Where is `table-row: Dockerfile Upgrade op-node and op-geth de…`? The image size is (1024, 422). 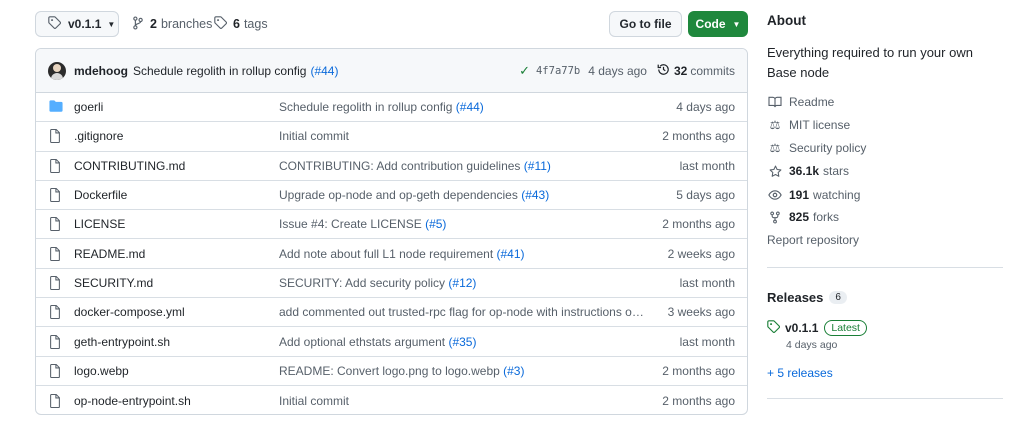 table-row: Dockerfile Upgrade op-node and op-geth de… is located at coordinates (391, 196).